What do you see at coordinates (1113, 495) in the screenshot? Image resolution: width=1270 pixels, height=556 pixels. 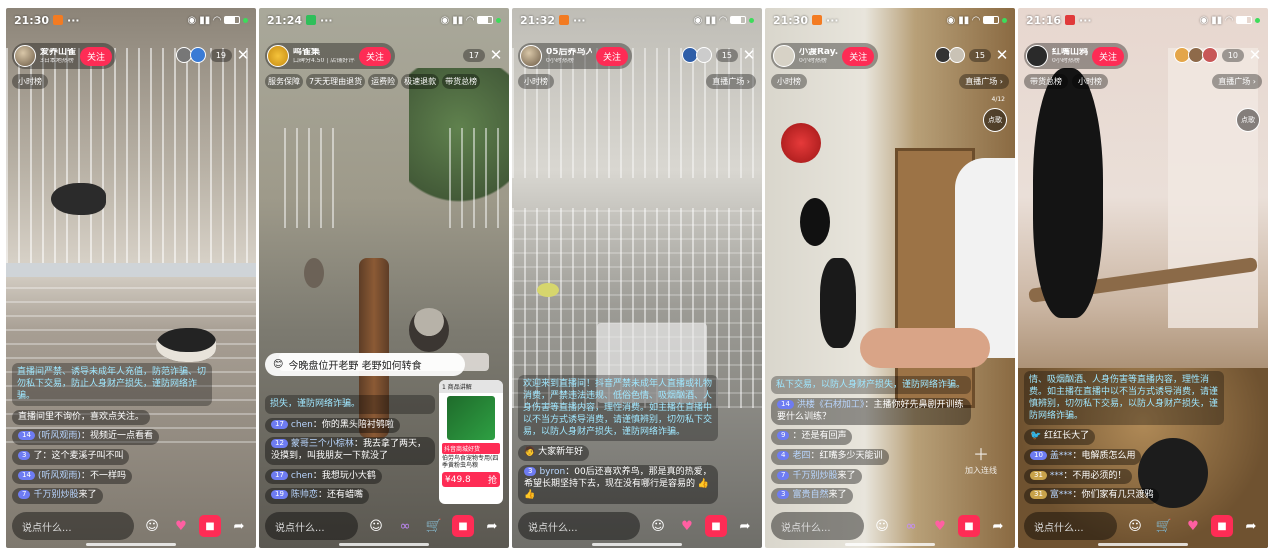 I see `comment-text: ：你们家有几只渡鸦` at bounding box center [1113, 495].